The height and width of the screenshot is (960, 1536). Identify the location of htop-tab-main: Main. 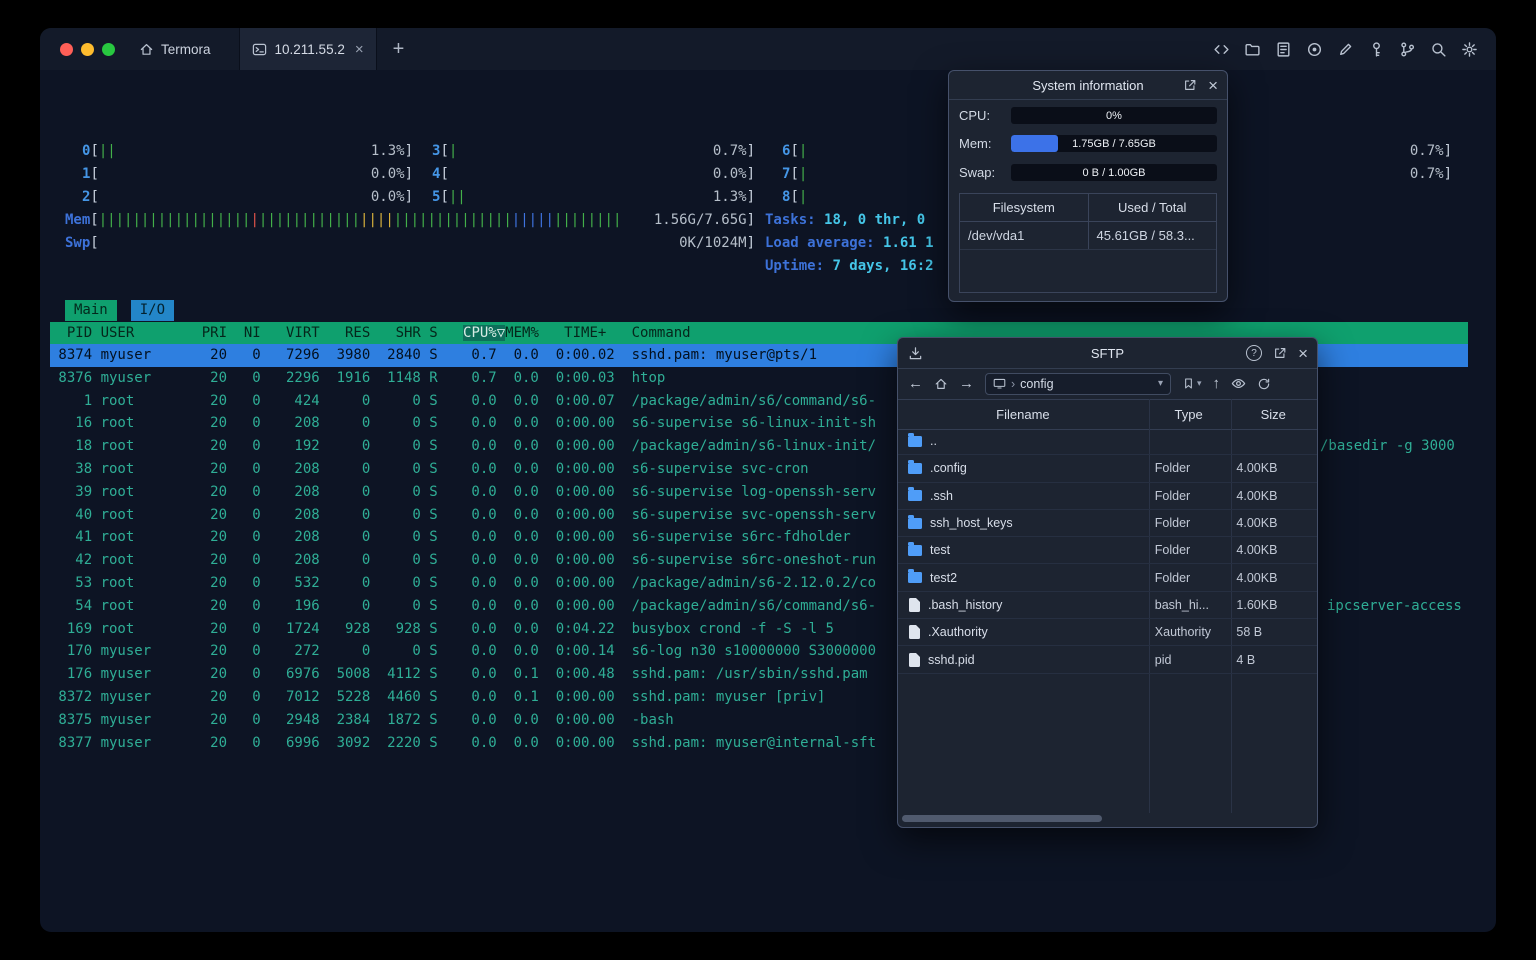
(91, 310).